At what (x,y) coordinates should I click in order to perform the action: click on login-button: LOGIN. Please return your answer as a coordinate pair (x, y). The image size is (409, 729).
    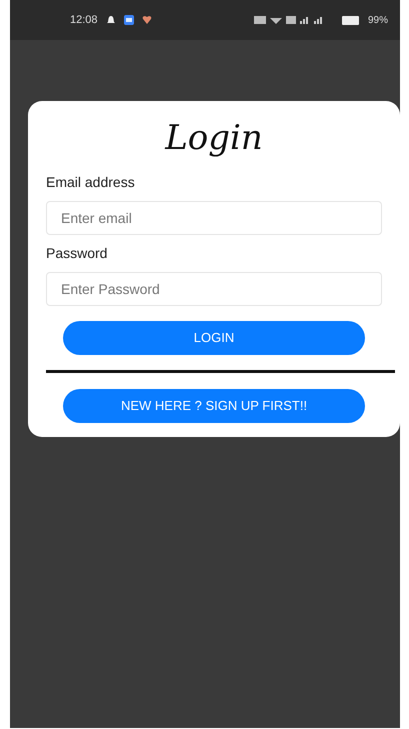
    Looking at the image, I should click on (214, 338).